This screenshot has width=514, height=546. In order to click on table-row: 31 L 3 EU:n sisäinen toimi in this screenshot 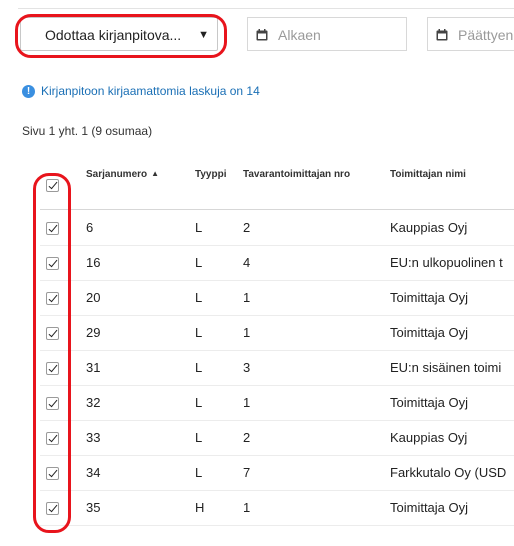, I will do `click(277, 368)`.